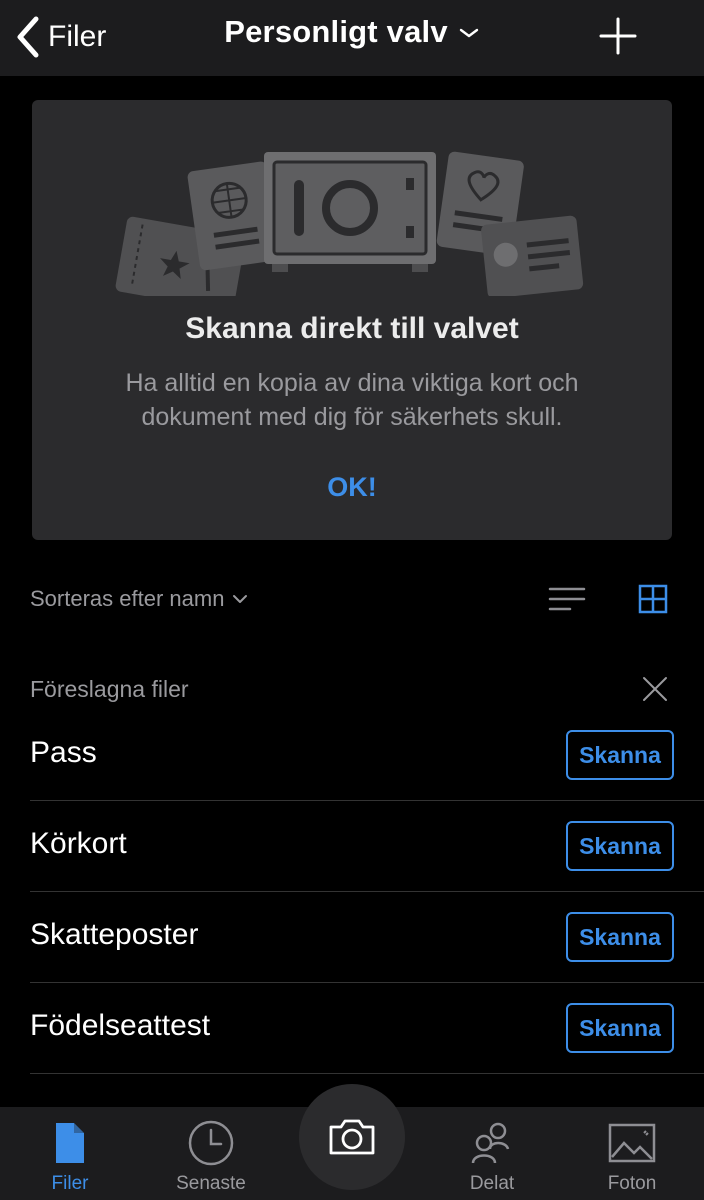 This screenshot has width=704, height=1200. What do you see at coordinates (211, 1183) in the screenshot?
I see `tab-label: Senaste` at bounding box center [211, 1183].